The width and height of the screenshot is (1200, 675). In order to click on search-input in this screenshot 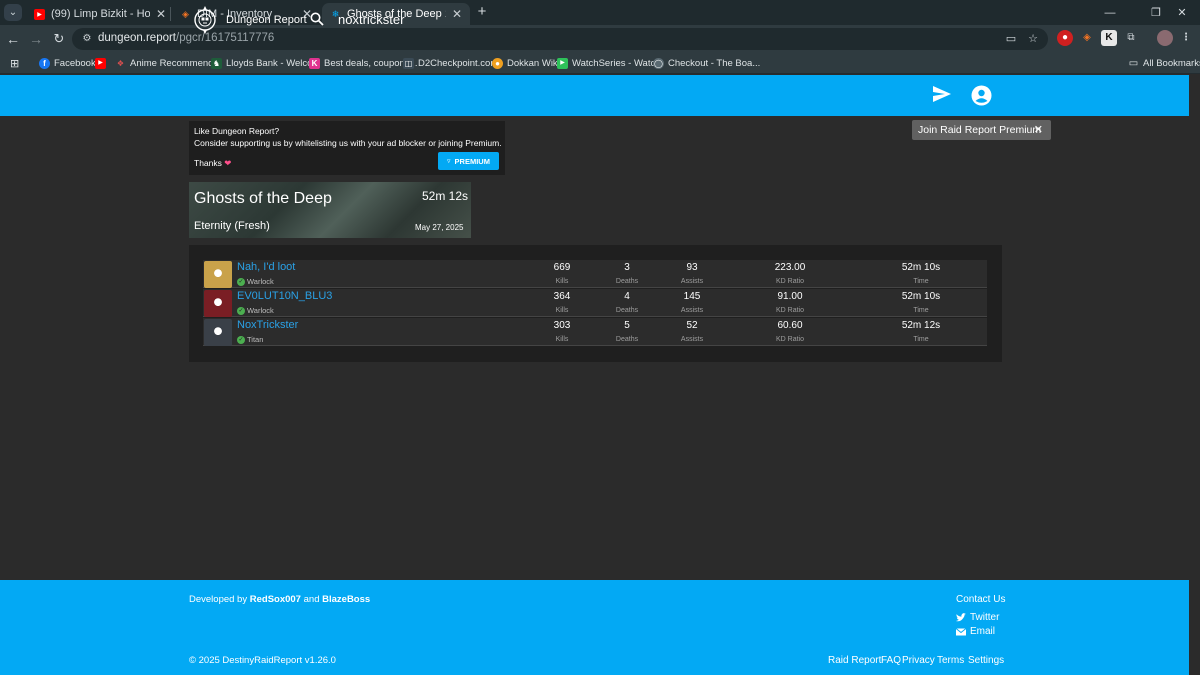, I will do `click(428, 19)`.